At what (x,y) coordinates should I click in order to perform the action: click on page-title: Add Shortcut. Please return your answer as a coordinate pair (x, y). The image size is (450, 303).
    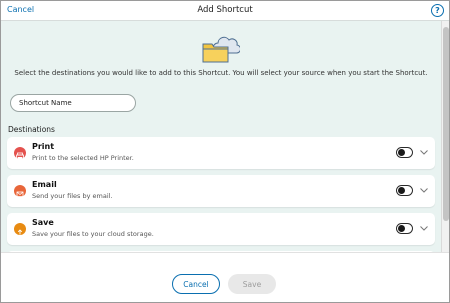
    Looking at the image, I should click on (225, 10).